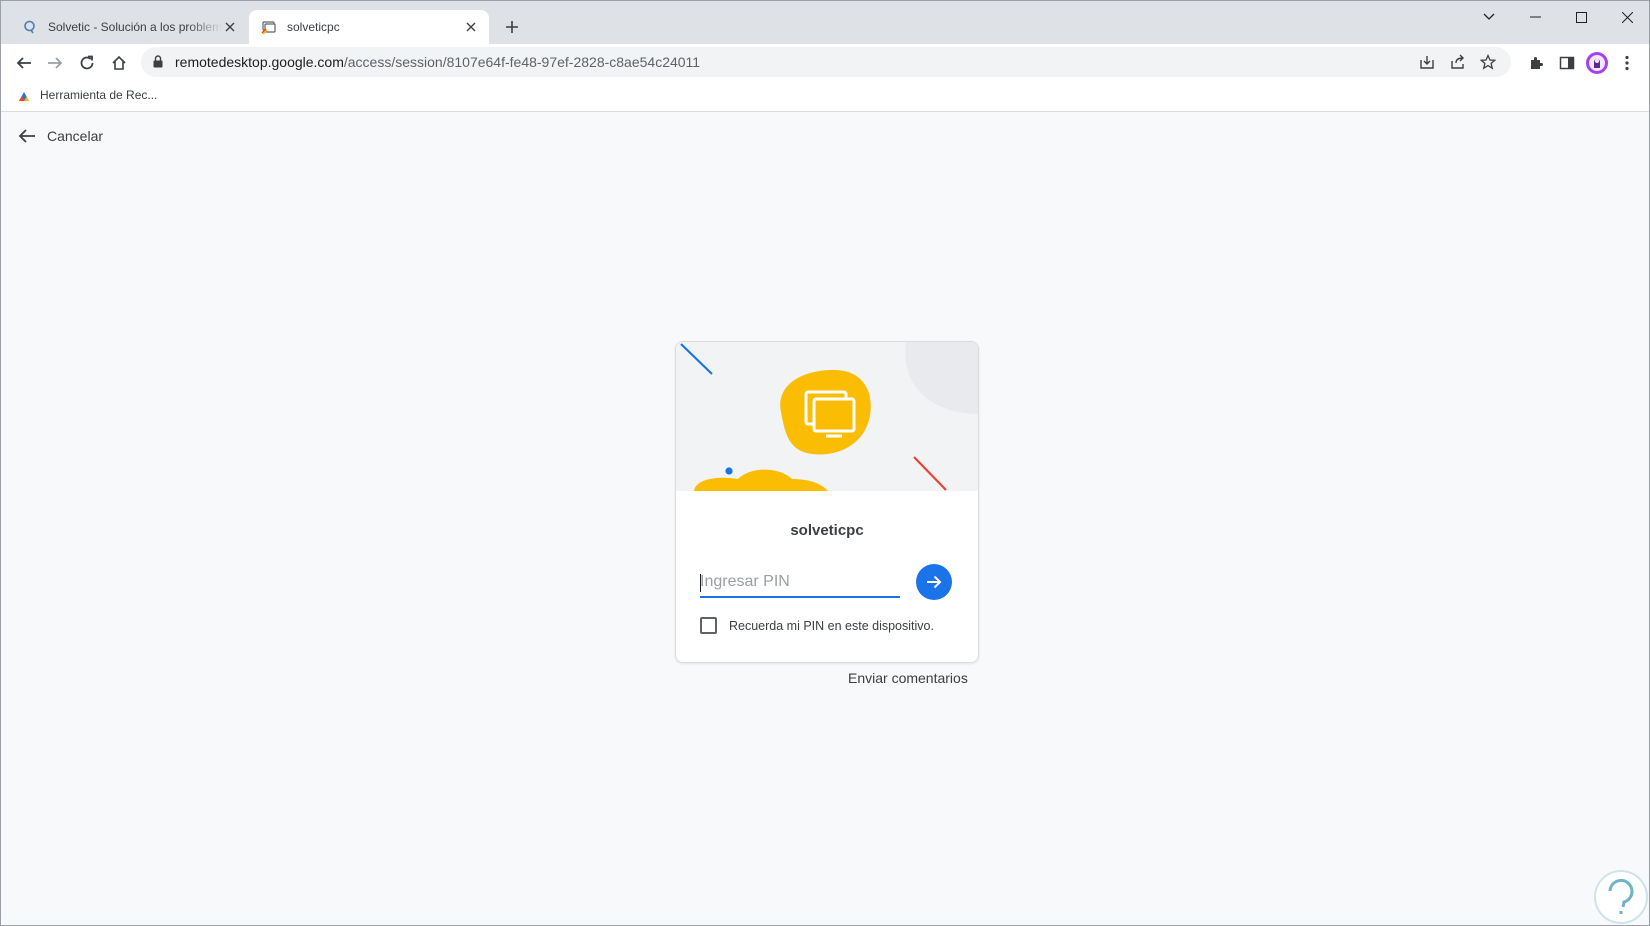 The width and height of the screenshot is (1650, 926). Describe the element at coordinates (1488, 62) in the screenshot. I see `bookmark-star-icon` at that location.